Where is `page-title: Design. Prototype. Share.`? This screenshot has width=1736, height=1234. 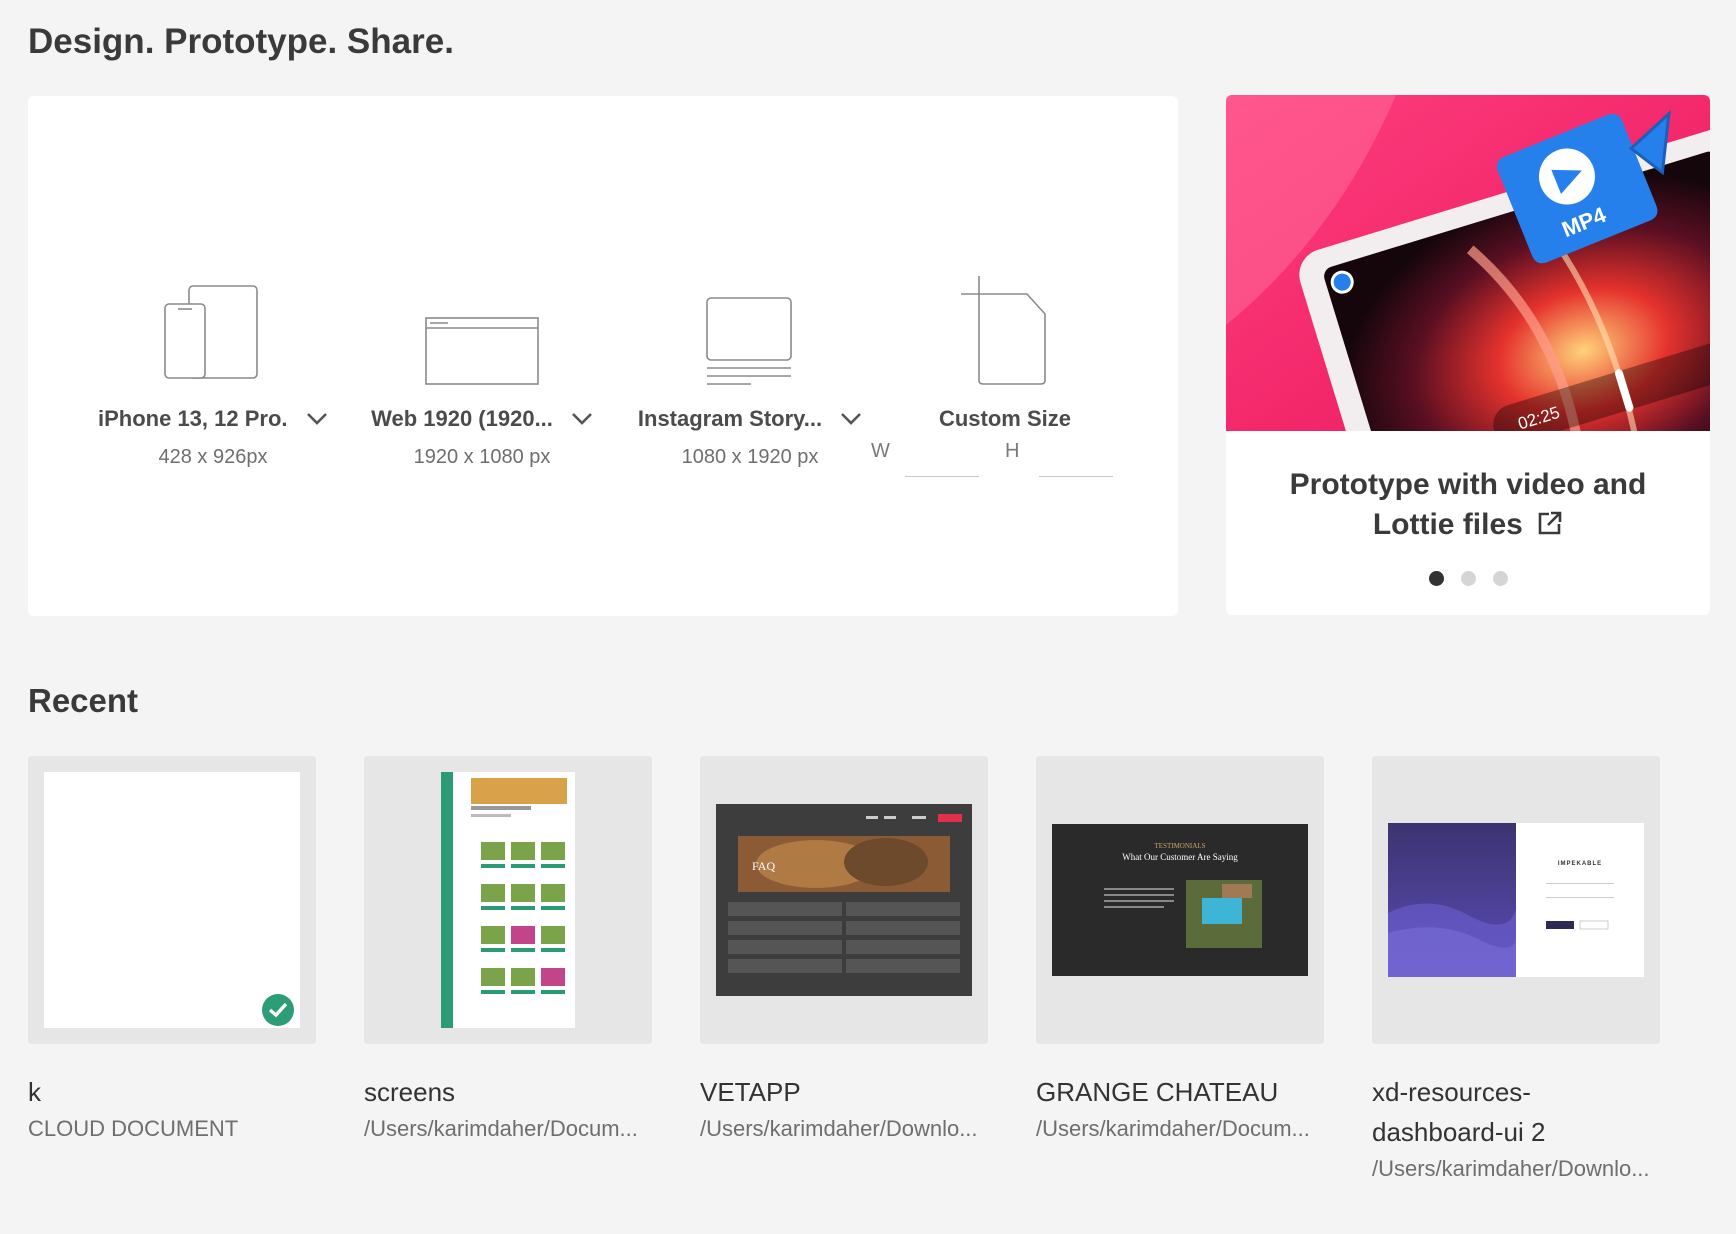
page-title: Design. Prototype. Share. is located at coordinates (241, 41).